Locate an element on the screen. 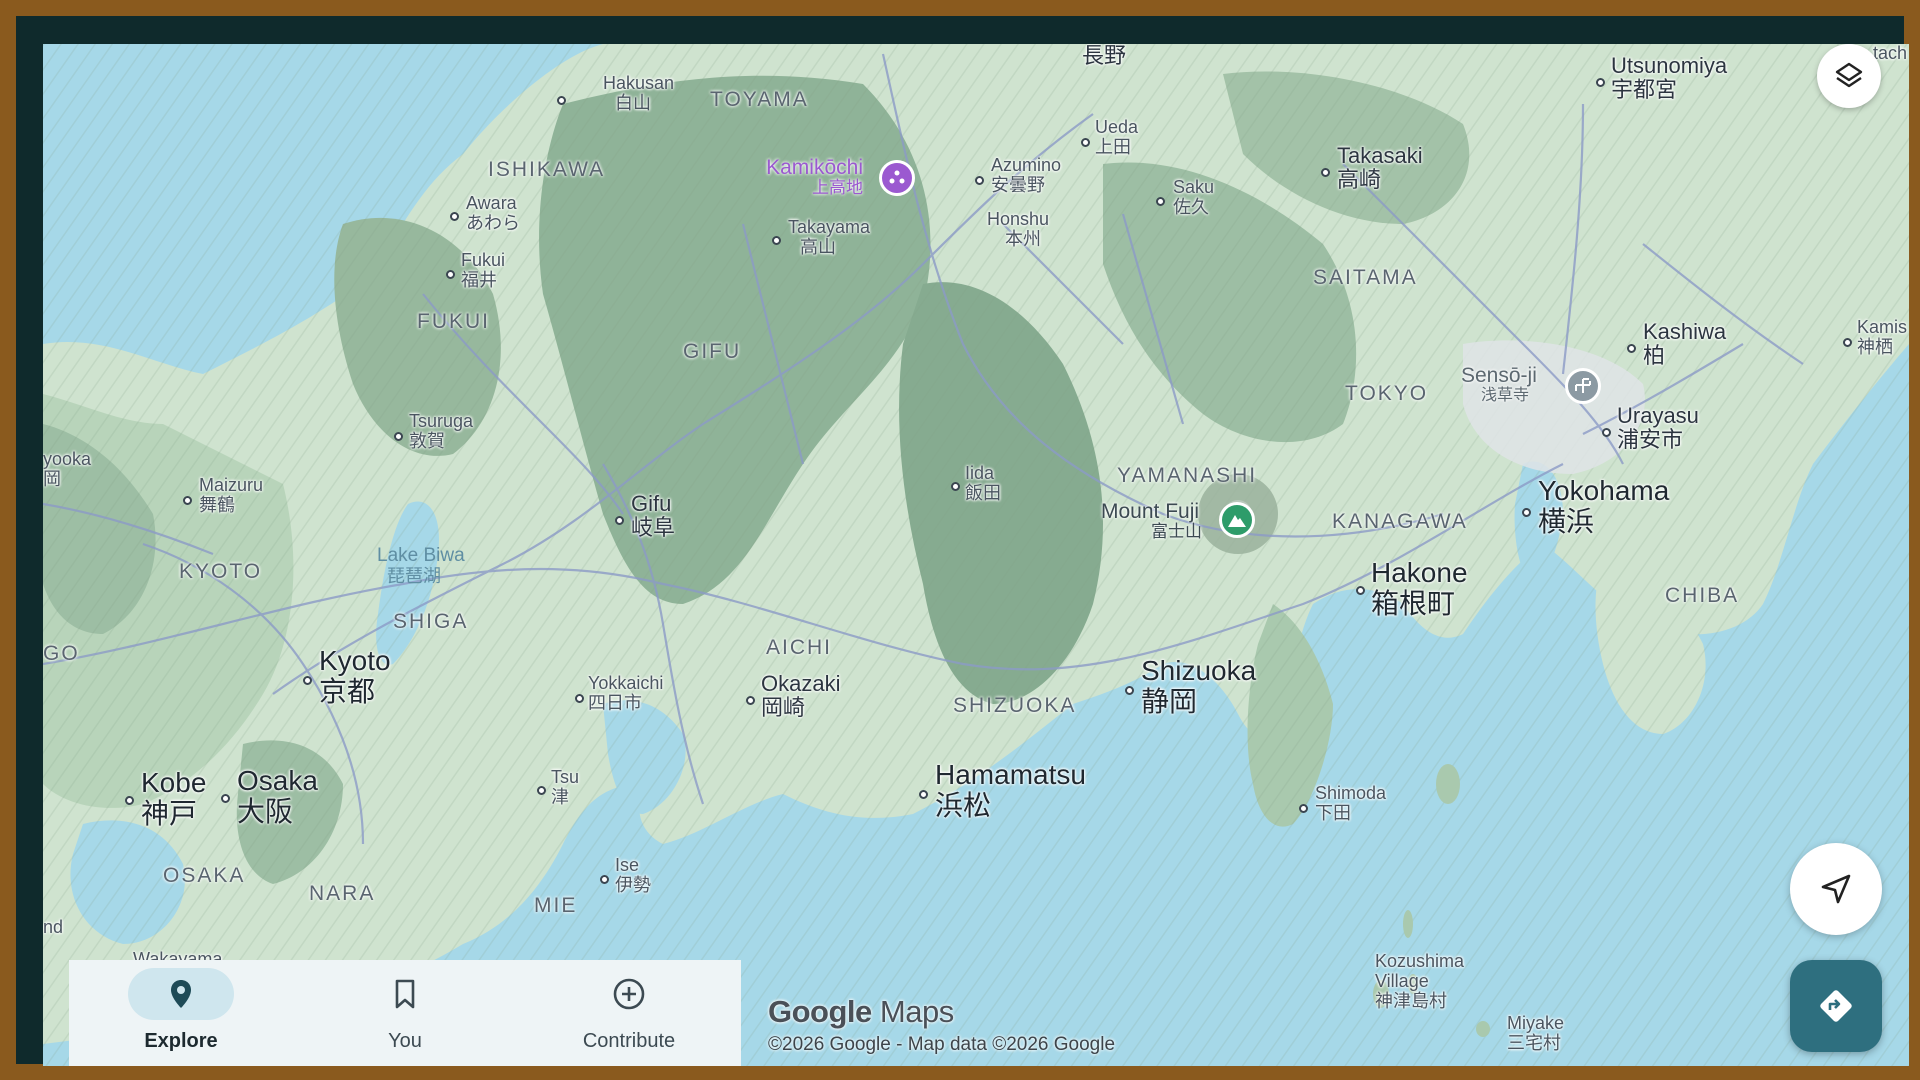  city-dot-azumino is located at coordinates (979, 180).